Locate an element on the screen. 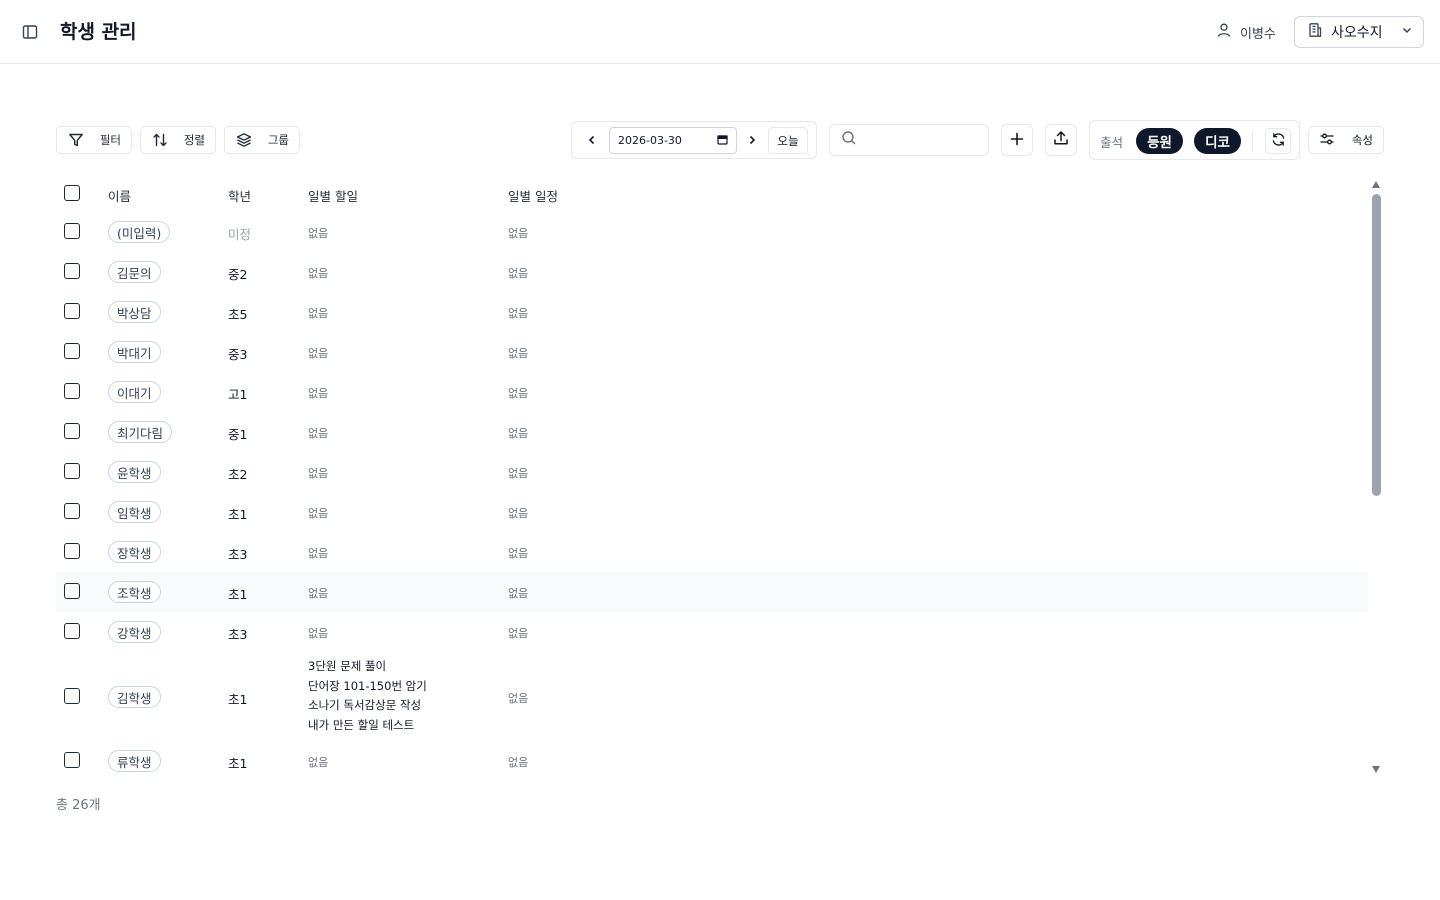 Image resolution: width=1440 pixels, height=900 pixels. next-day-button is located at coordinates (752, 140).